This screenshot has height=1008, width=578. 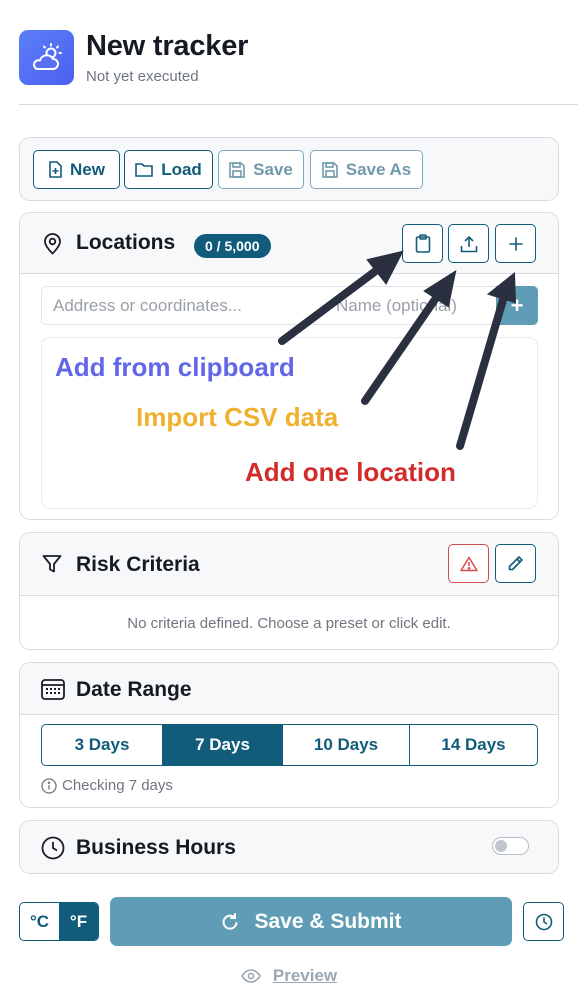 I want to click on business-hours-toggle, so click(x=510, y=846).